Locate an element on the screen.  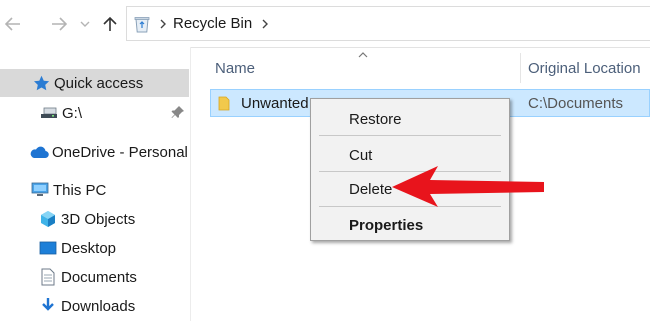
column-header-row: Name Original Location is located at coordinates (420, 67).